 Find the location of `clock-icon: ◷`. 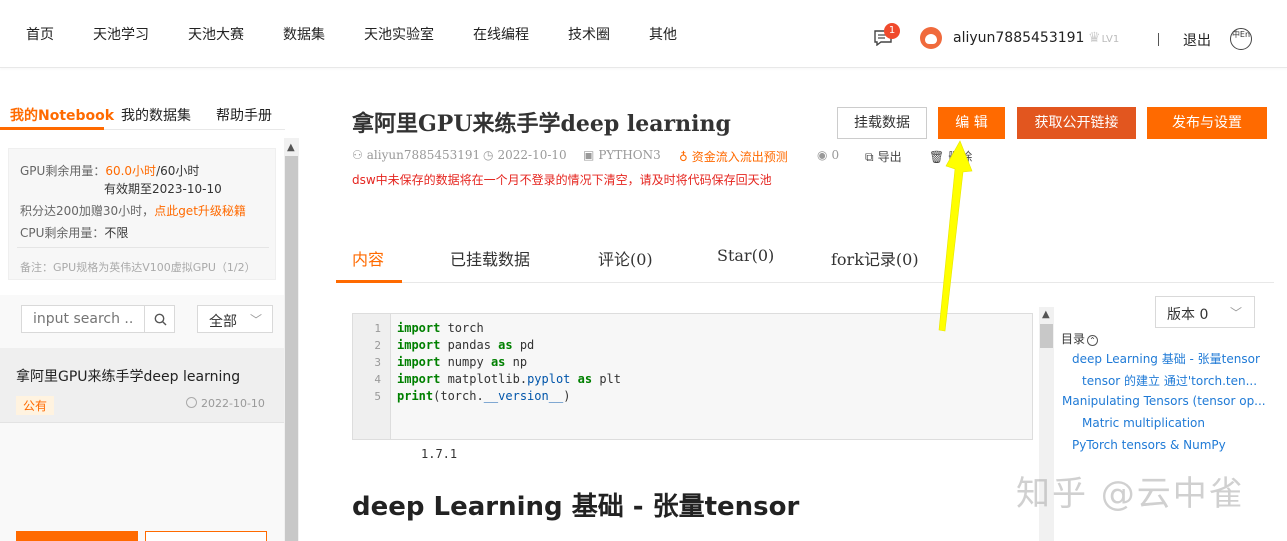

clock-icon: ◷ is located at coordinates (488, 155).